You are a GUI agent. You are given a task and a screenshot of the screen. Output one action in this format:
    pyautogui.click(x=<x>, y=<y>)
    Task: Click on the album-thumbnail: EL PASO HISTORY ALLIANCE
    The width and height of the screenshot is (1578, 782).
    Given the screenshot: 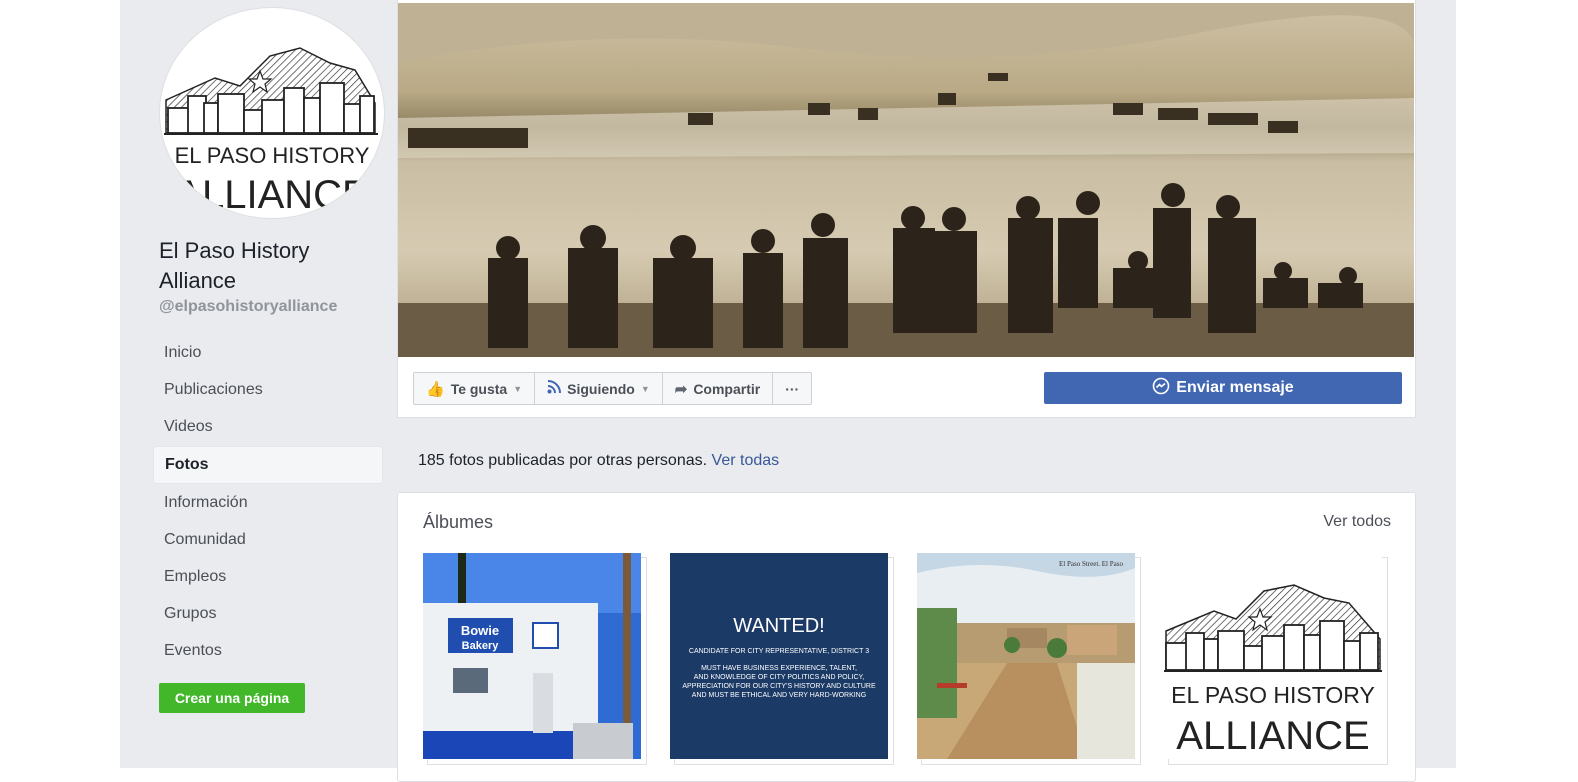 What is the action you would take?
    pyautogui.click(x=1276, y=659)
    